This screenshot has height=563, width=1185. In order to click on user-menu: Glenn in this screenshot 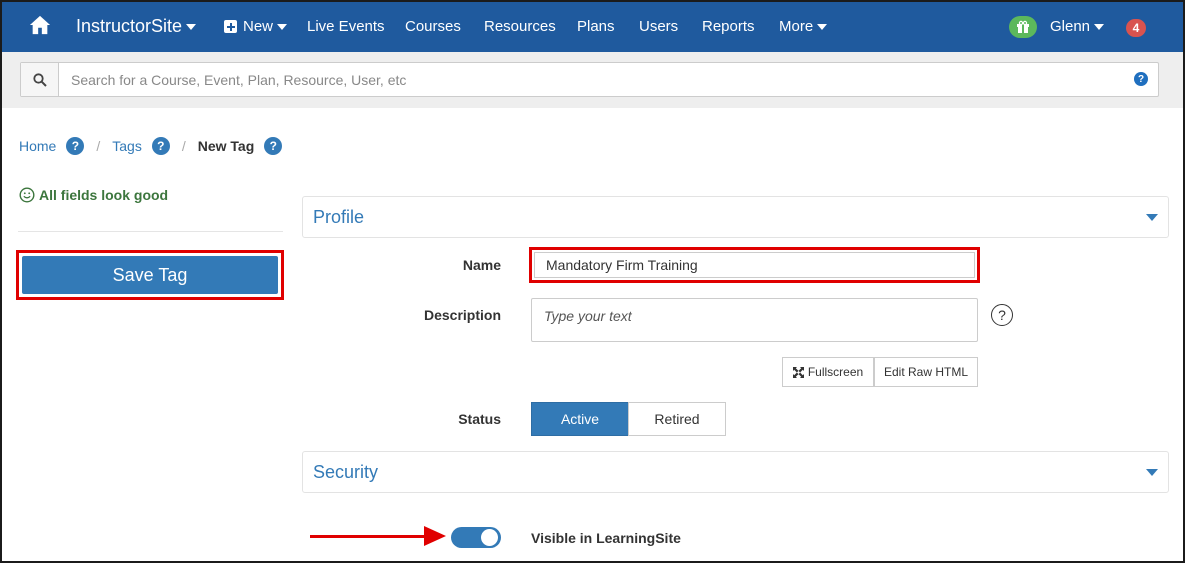, I will do `click(1077, 26)`.